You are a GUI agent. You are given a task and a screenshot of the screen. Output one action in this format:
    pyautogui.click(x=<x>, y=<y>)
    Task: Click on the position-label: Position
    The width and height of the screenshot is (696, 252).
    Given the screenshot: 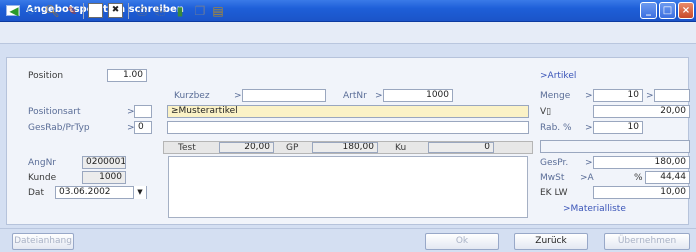 What is the action you would take?
    pyautogui.click(x=46, y=76)
    